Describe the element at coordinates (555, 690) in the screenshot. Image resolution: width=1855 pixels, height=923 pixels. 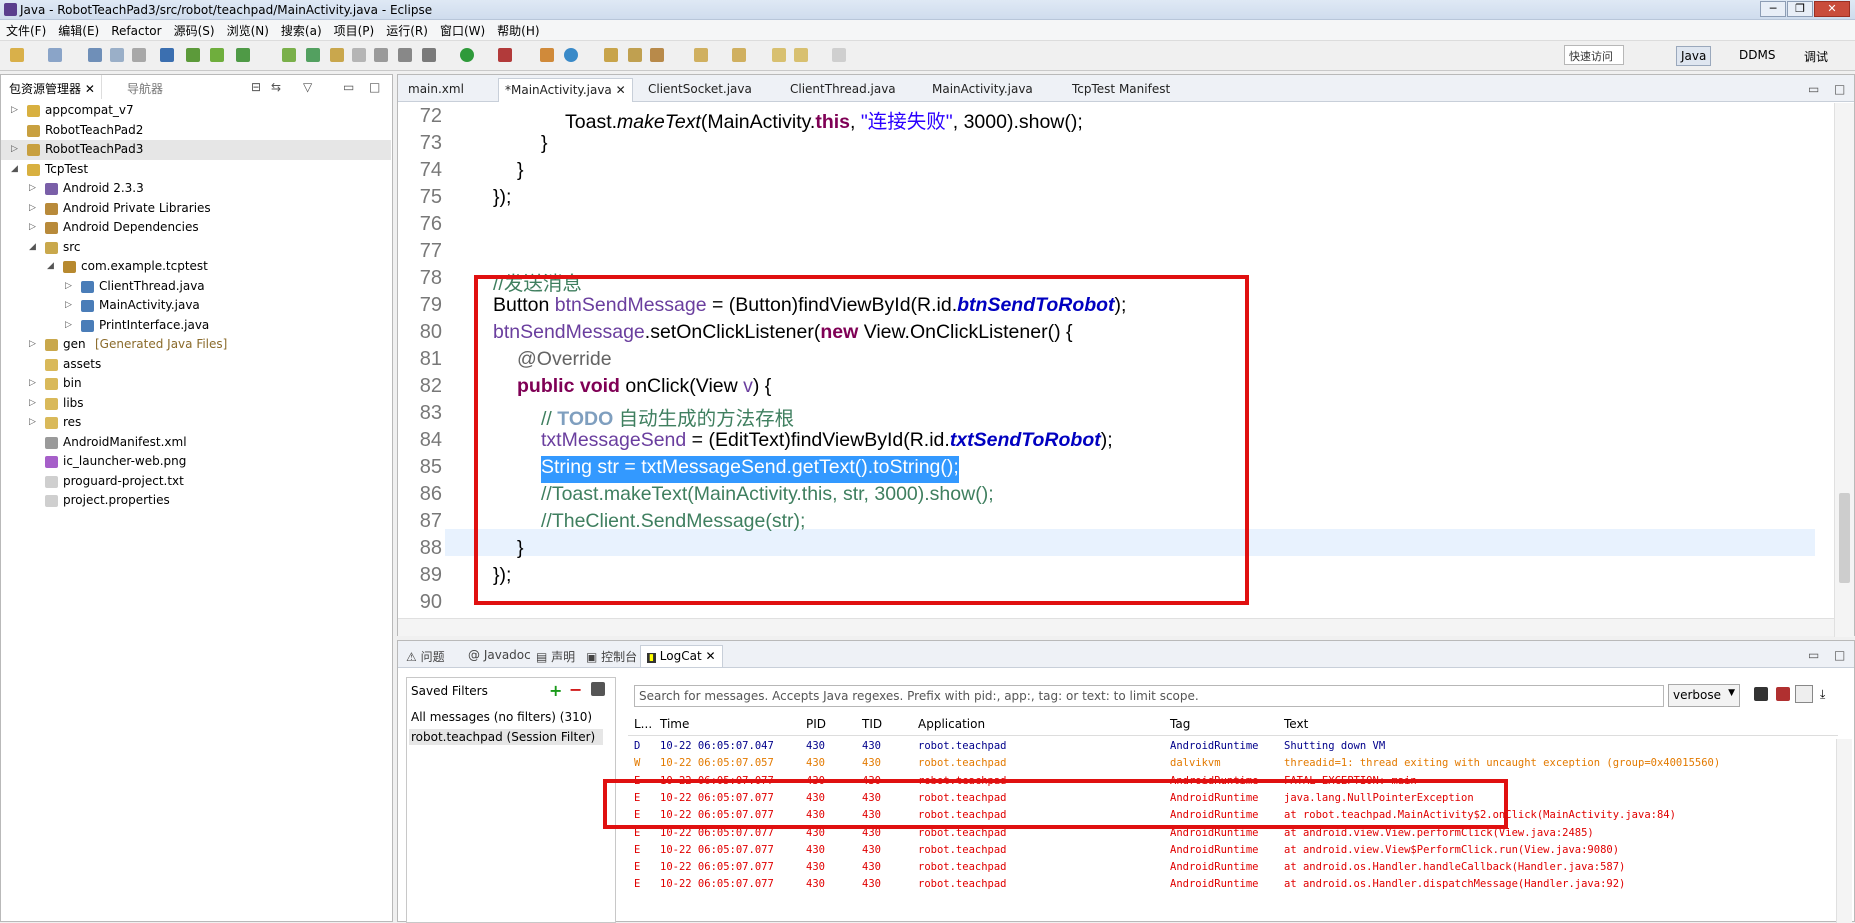
I see `add-filter-icon: +` at that location.